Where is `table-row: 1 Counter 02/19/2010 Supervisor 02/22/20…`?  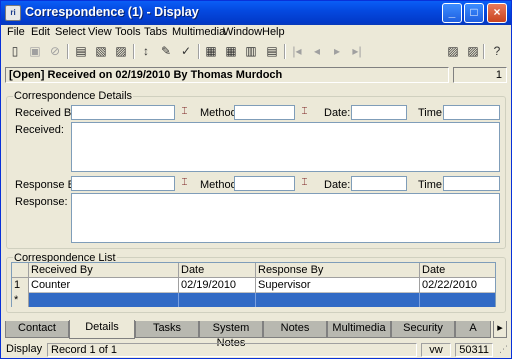 table-row: 1 Counter 02/19/2010 Supervisor 02/22/20… is located at coordinates (253, 285).